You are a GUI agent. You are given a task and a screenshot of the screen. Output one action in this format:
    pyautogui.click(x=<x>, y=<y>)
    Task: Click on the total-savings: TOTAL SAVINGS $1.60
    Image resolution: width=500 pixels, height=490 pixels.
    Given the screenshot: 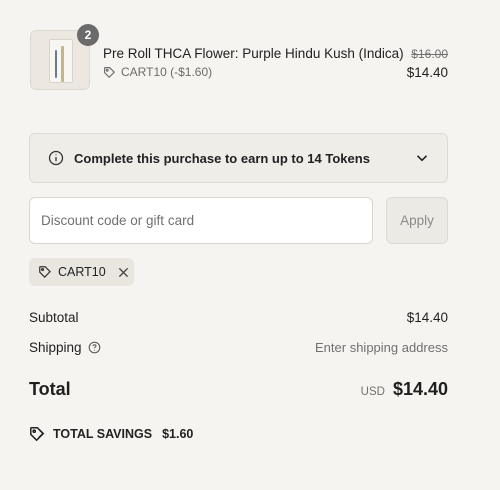 What is the action you would take?
    pyautogui.click(x=111, y=434)
    